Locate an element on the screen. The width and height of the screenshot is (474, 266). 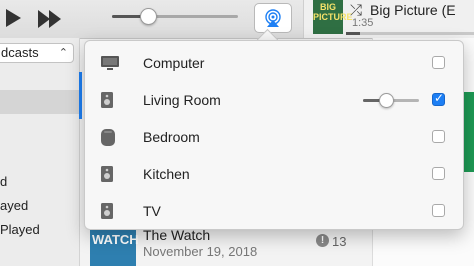
chevron-updown-icon: ⌃ is located at coordinates (63, 53).